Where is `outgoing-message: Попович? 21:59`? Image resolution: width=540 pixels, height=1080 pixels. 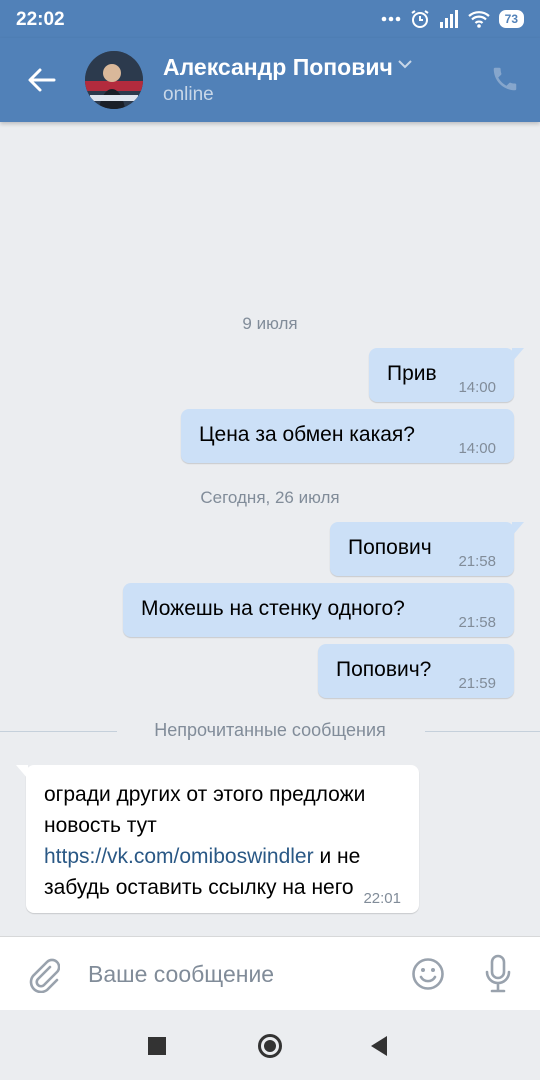 outgoing-message: Попович? 21:59 is located at coordinates (416, 671).